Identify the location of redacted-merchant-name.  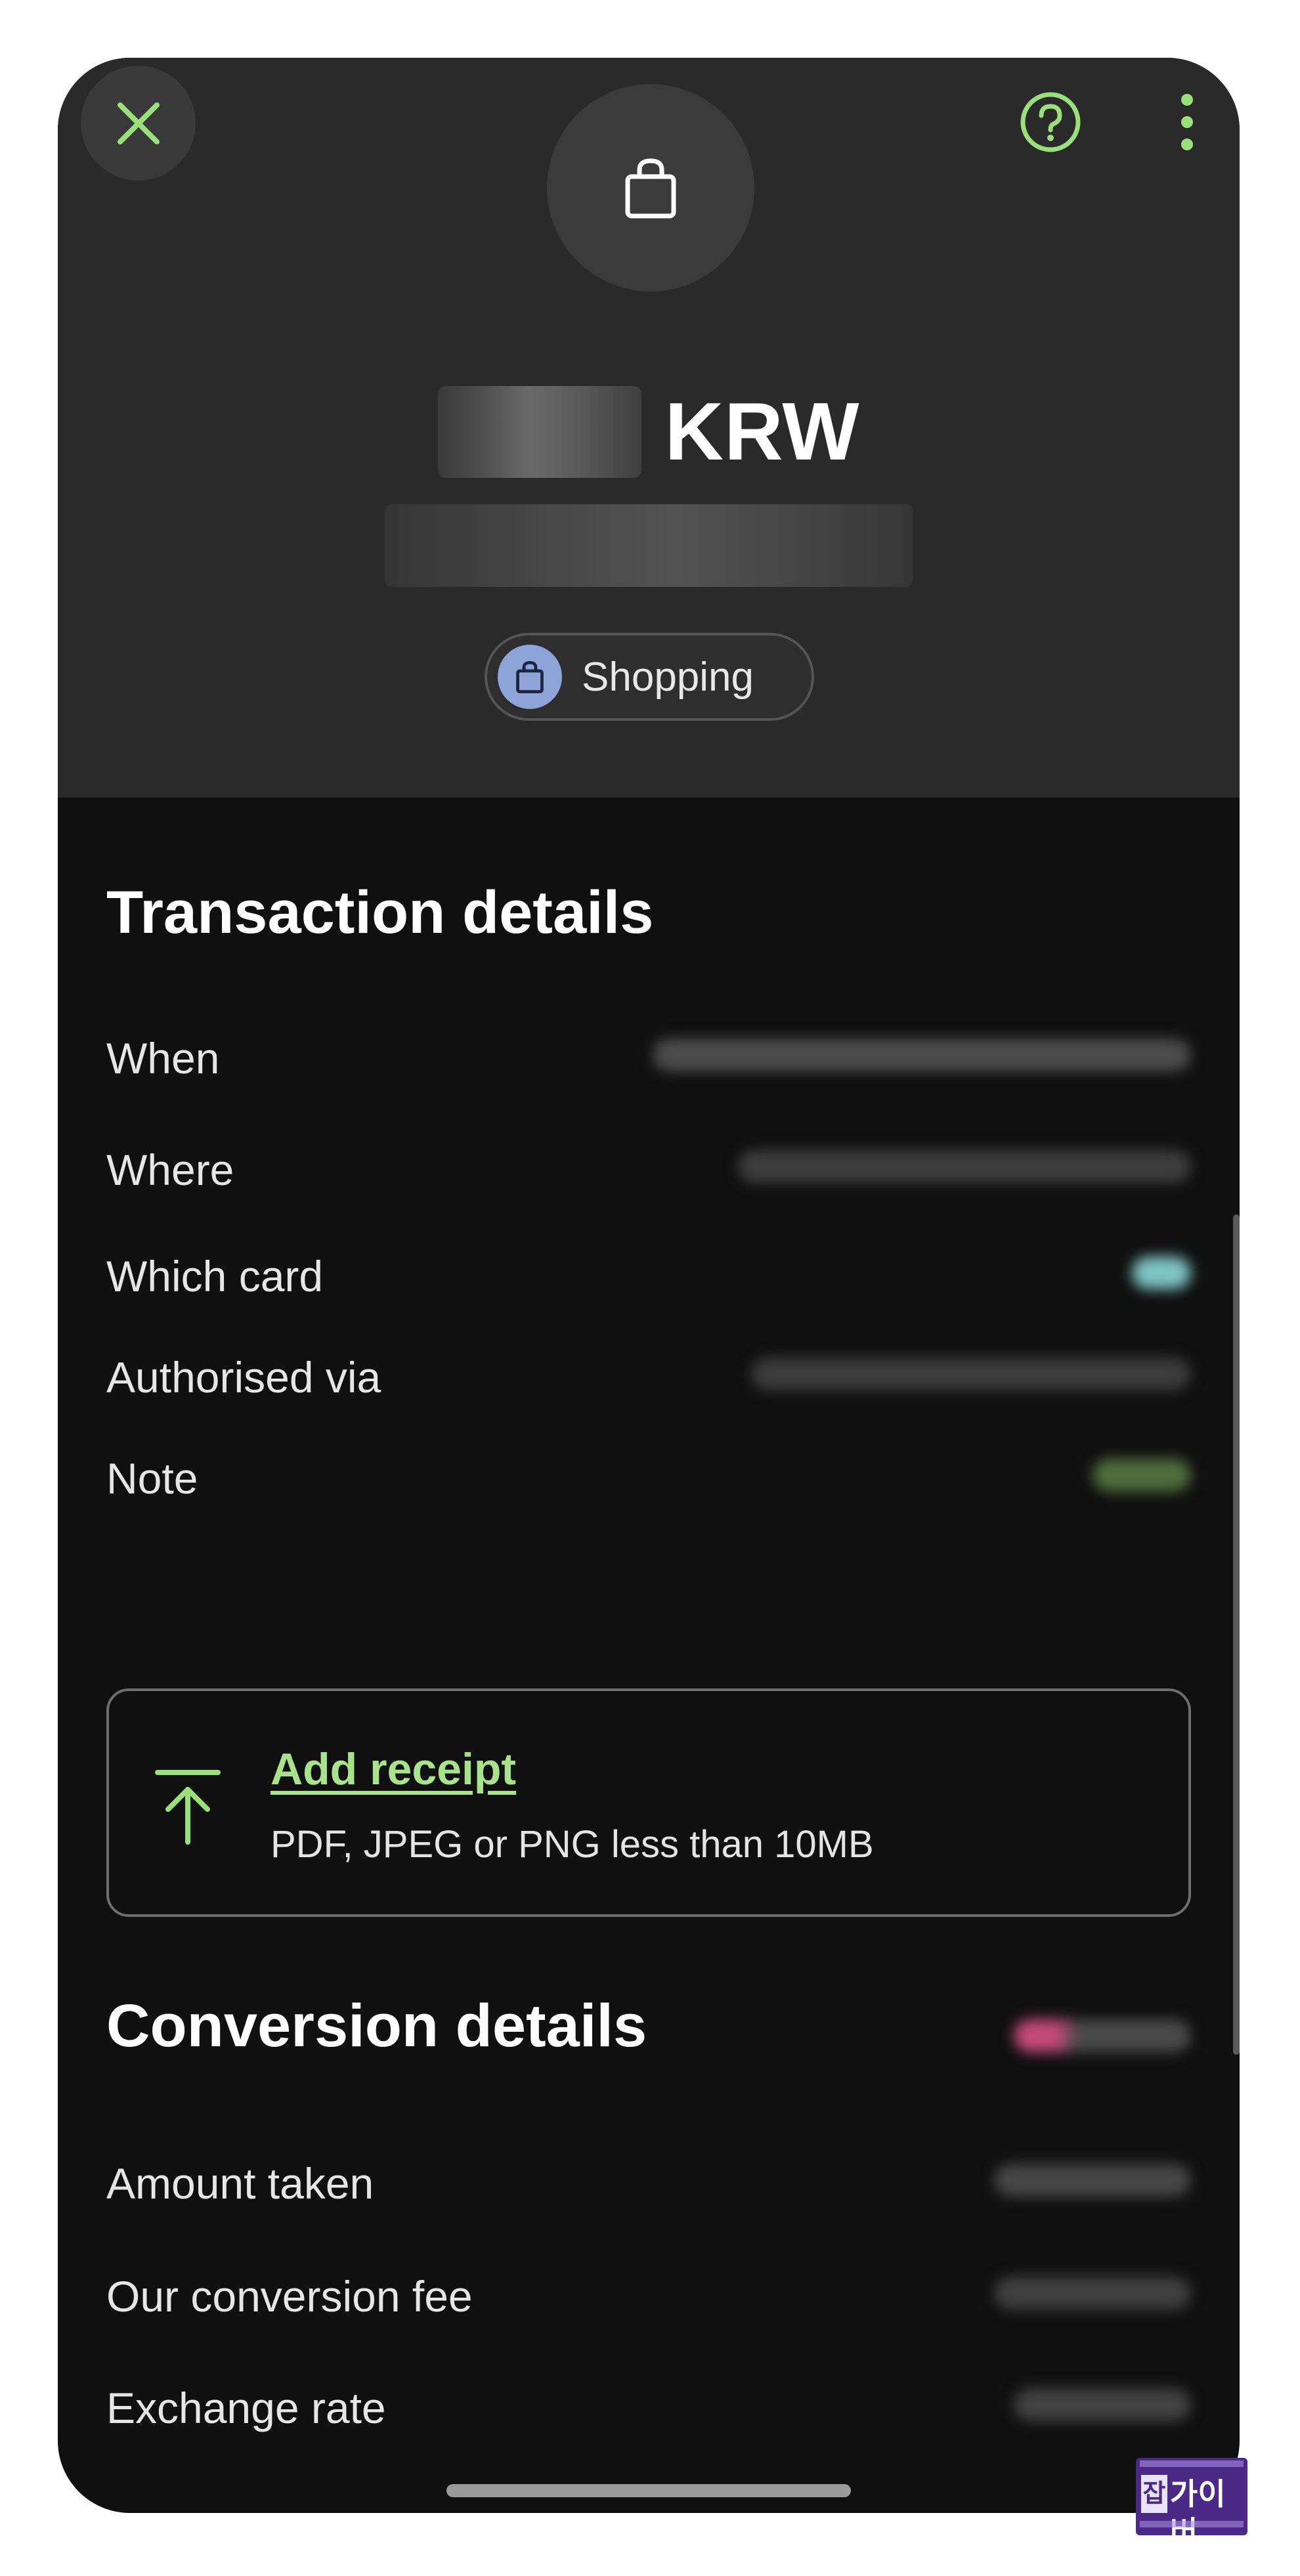
(649, 545).